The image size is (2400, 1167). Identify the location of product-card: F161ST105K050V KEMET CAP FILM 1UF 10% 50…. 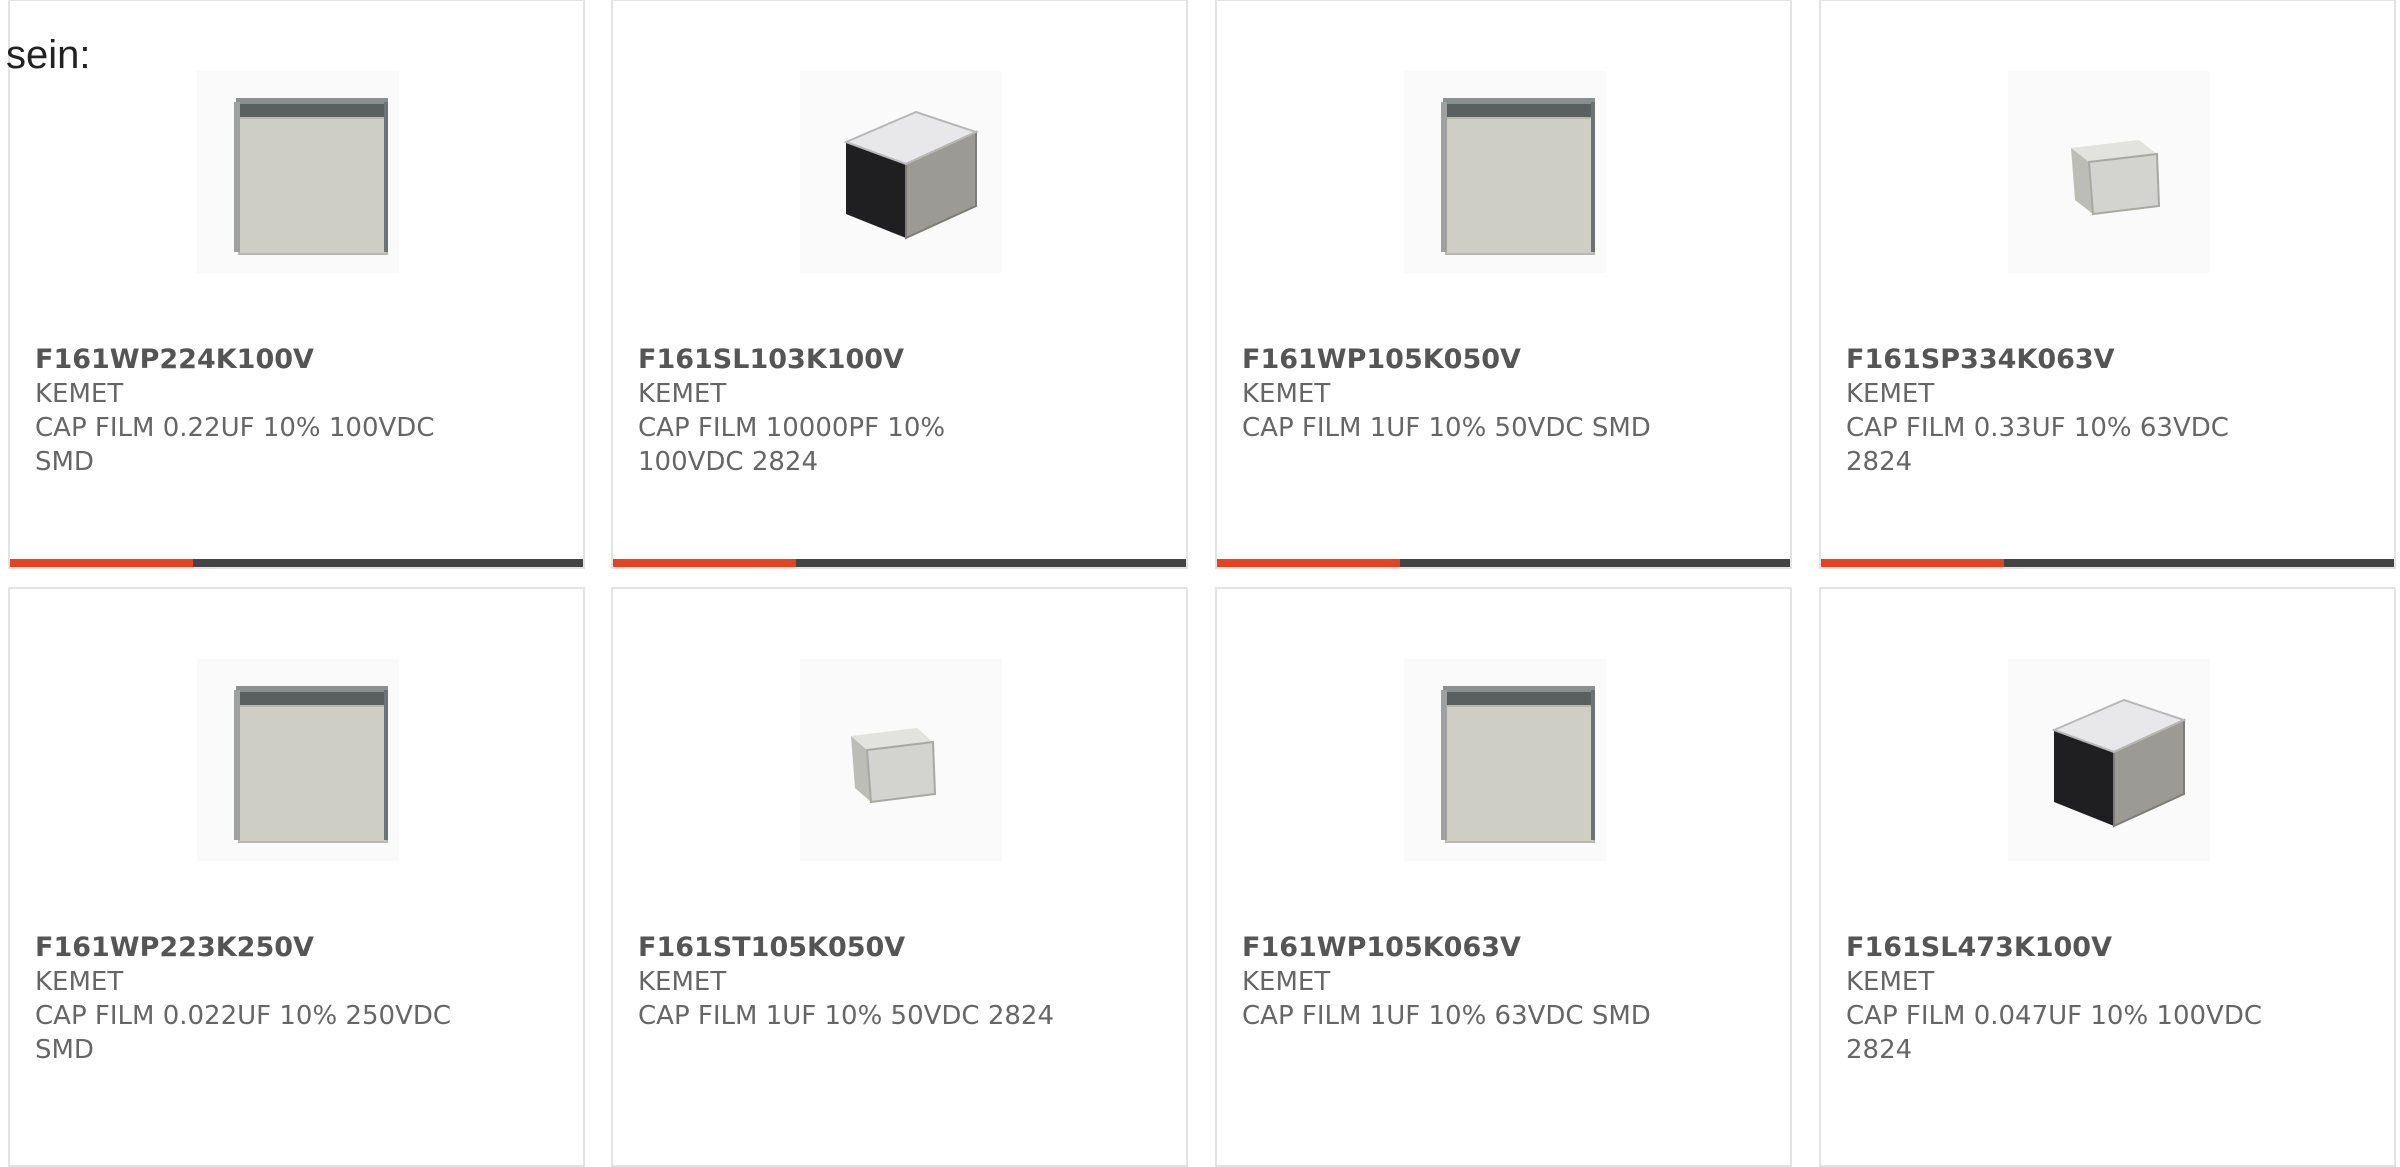
(899, 877).